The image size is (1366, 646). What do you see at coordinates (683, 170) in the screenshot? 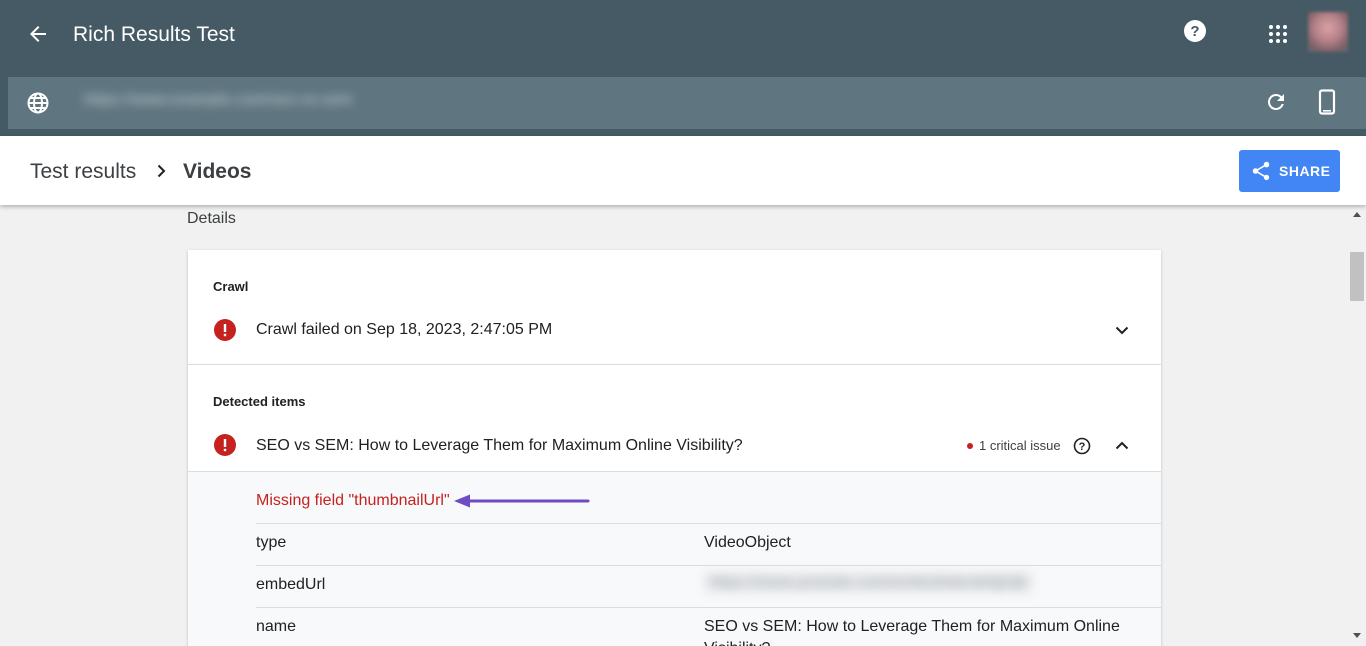
I see `results-header: Test results Videos SHARE` at bounding box center [683, 170].